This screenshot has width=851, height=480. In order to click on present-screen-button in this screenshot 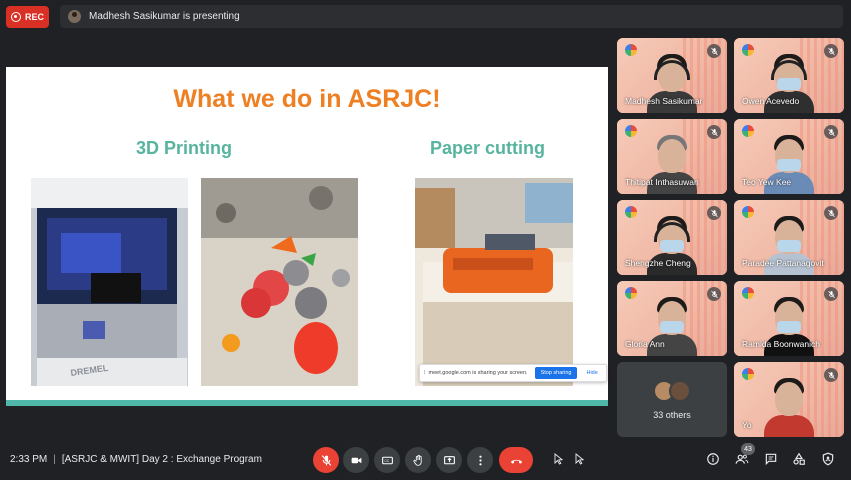, I will do `click(449, 460)`.